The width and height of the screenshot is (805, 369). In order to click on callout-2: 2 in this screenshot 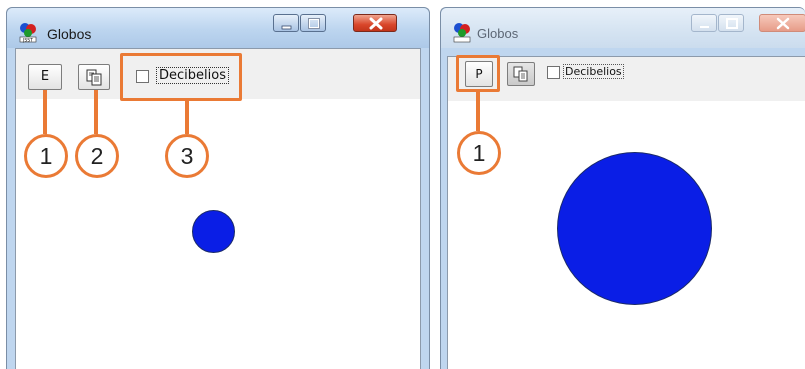, I will do `click(97, 156)`.